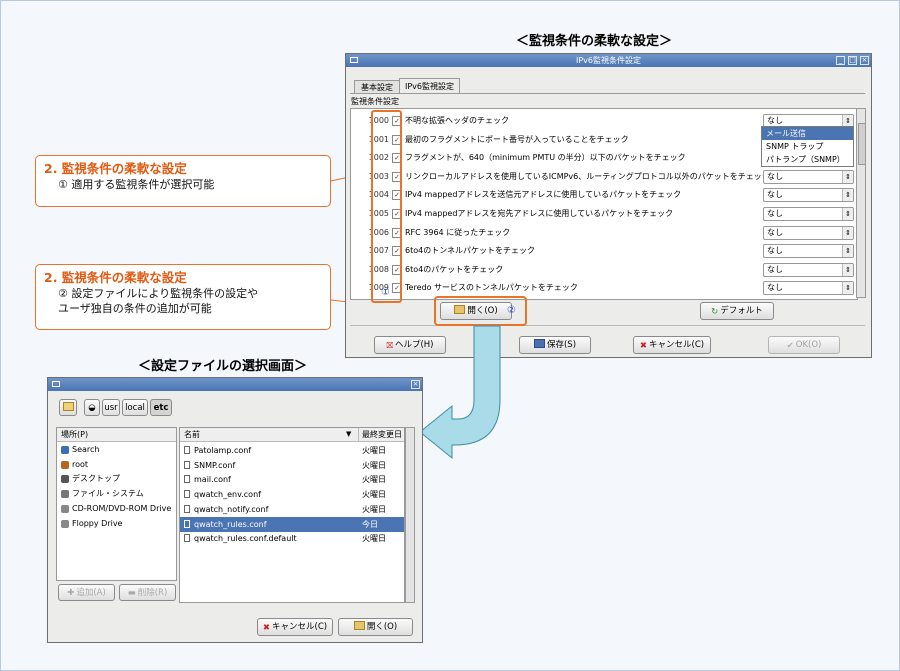 This screenshot has height=671, width=900. I want to click on cancel-icon: ✖, so click(266, 628).